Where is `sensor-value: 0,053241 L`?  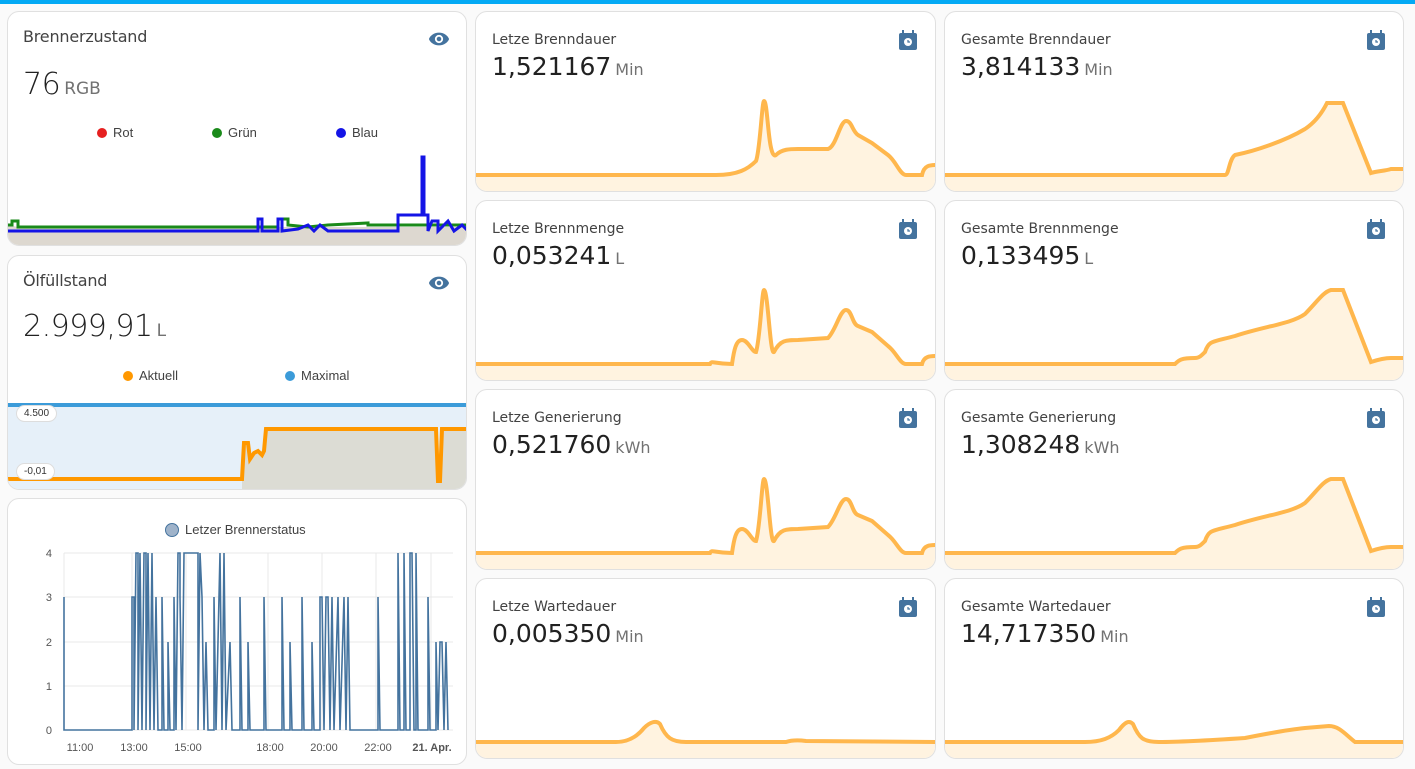 sensor-value: 0,053241 L is located at coordinates (558, 255).